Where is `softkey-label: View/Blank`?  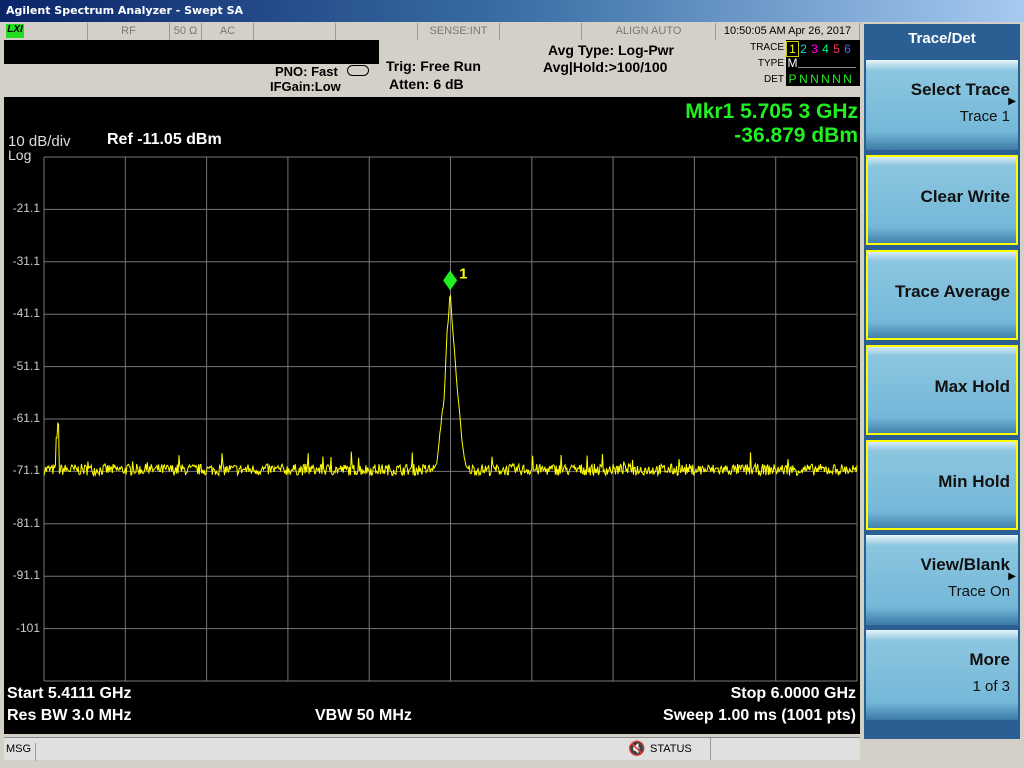 softkey-label: View/Blank is located at coordinates (965, 564).